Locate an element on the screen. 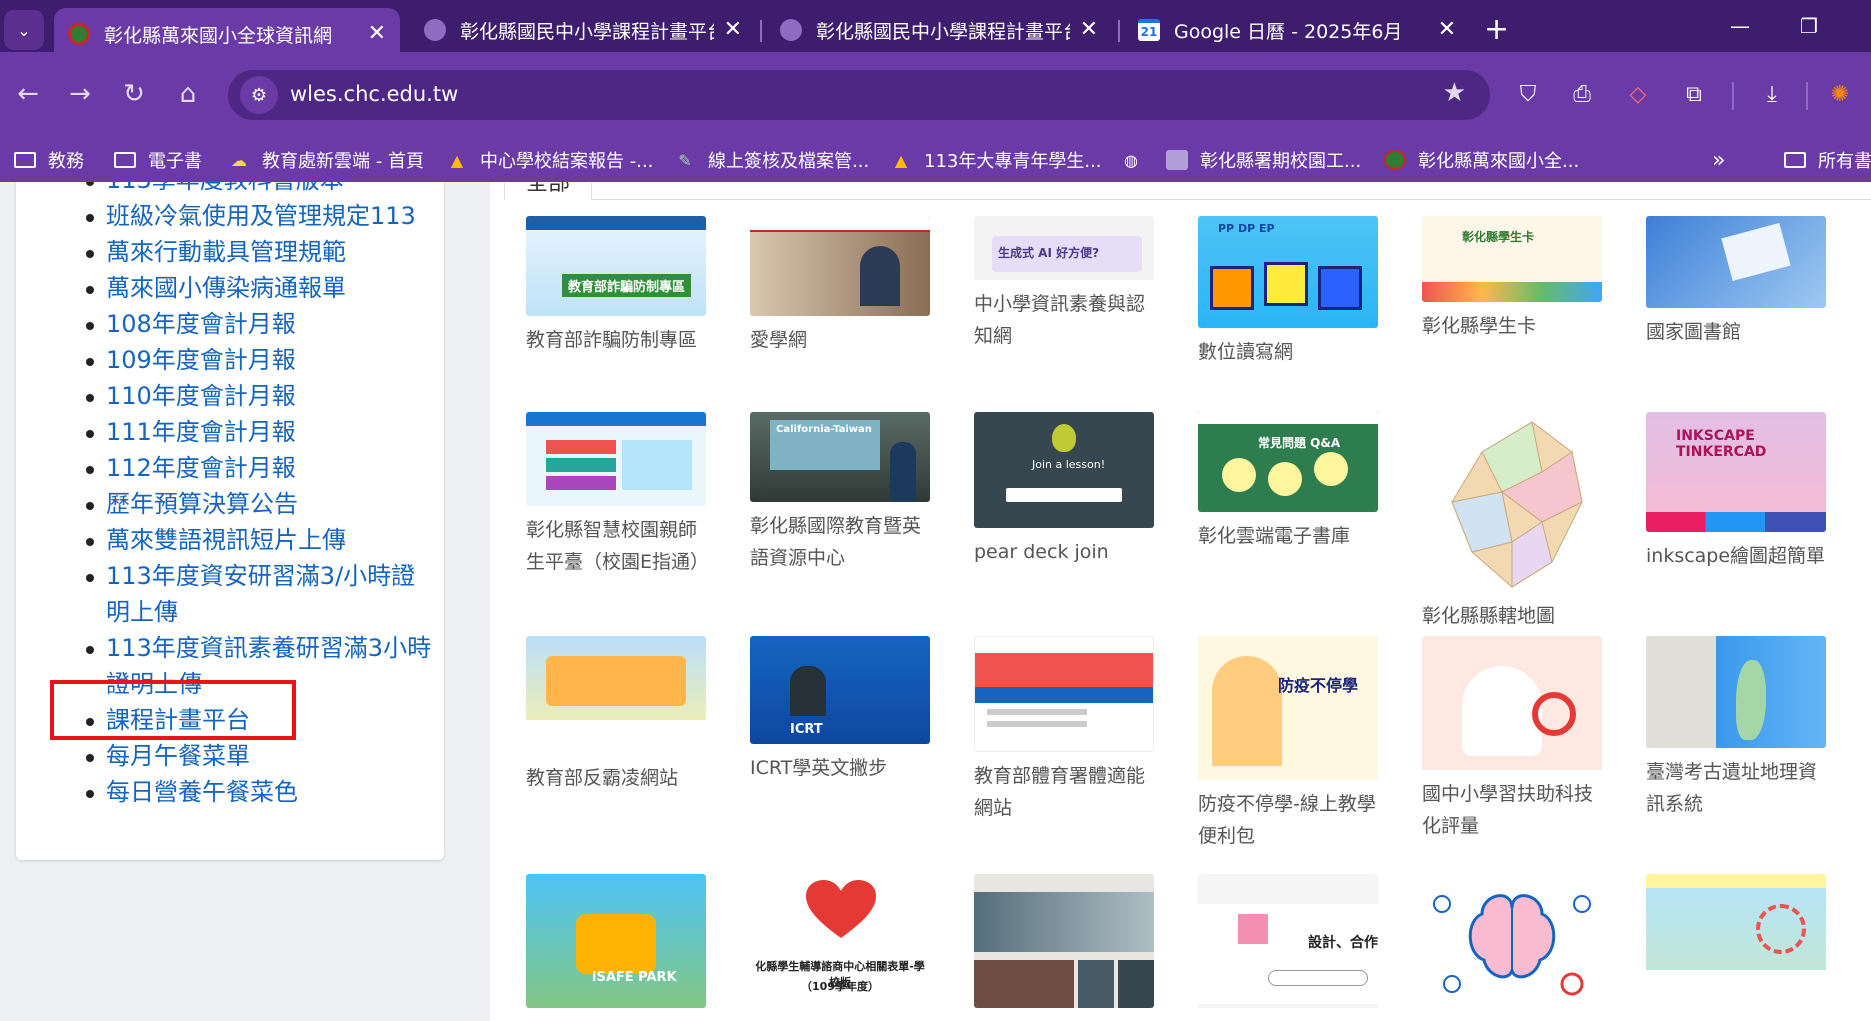 The image size is (1871, 1021). tab-divider is located at coordinates (761, 31).